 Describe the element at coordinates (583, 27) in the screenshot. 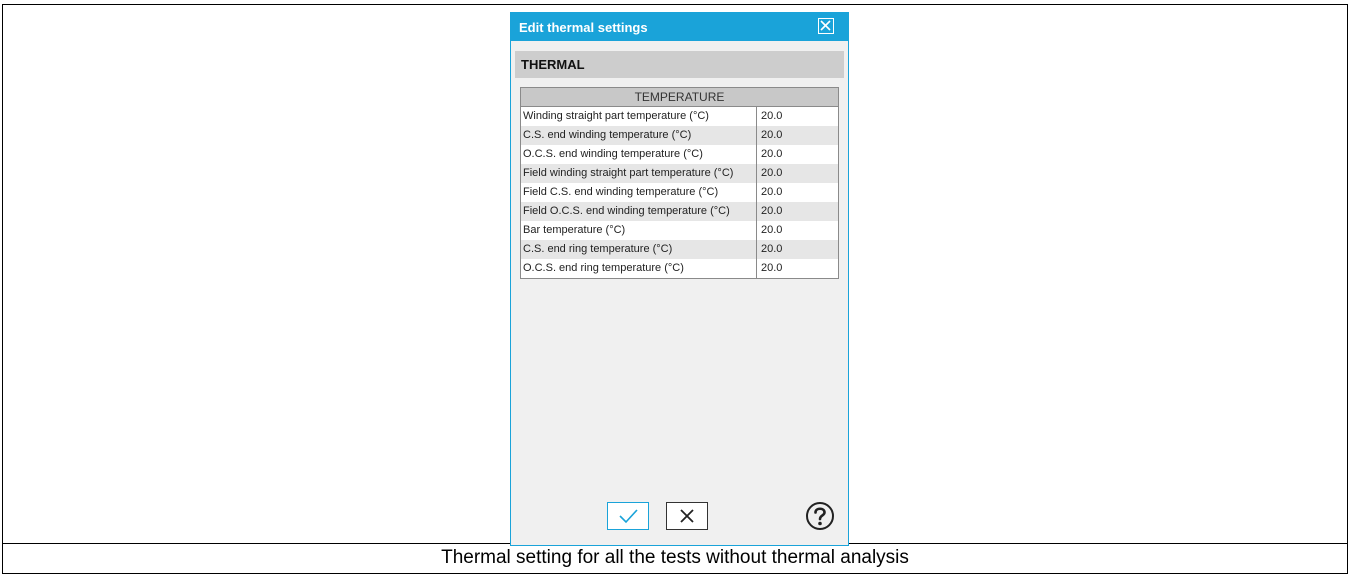

I see `dialog-title: Edit thermal settings` at that location.